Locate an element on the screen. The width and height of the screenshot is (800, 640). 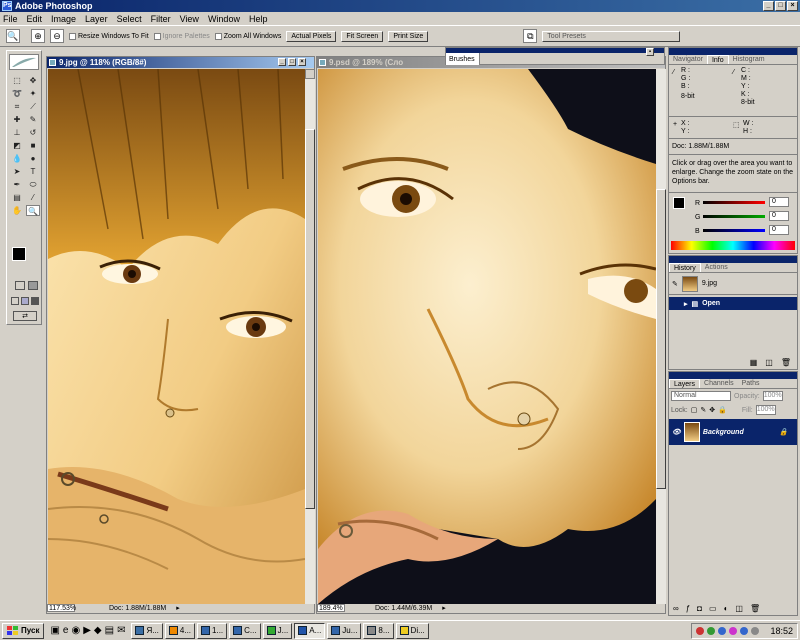
ignore-palettes-checkbox: Ignore Palettes is located at coordinates (181, 36).